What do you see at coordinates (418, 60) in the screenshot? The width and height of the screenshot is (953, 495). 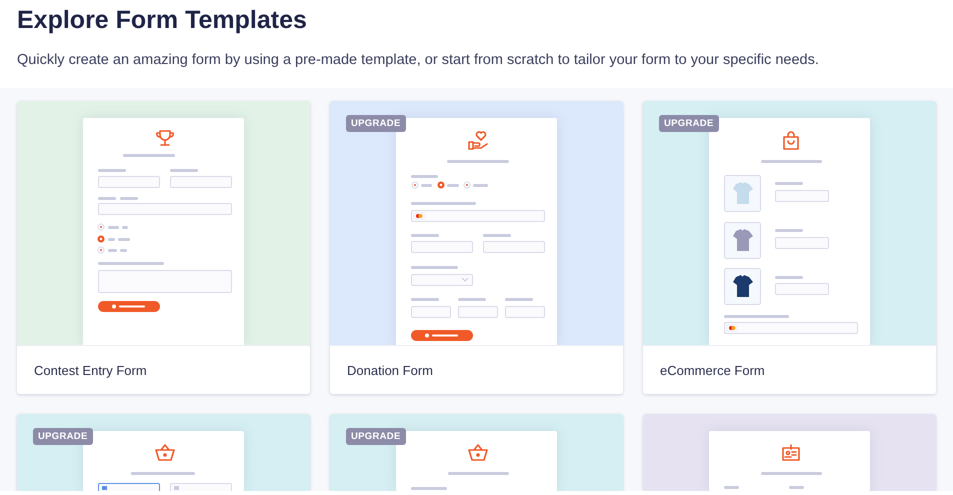 I see `page-subtitle: Quickly create an amazing form by using a pre-made template, or start from scratch to tailor your form to your specific needs.` at bounding box center [418, 60].